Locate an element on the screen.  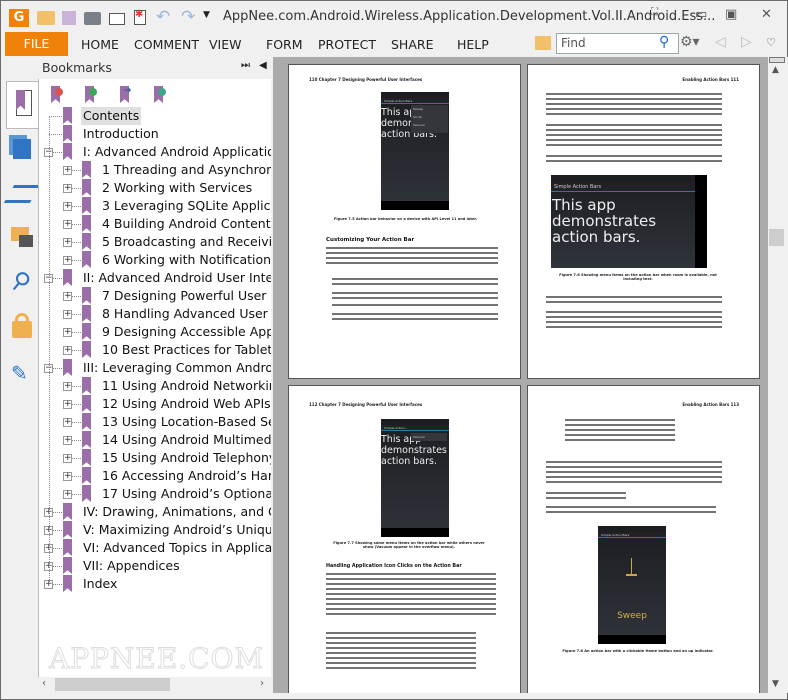
open-folder-icon is located at coordinates (46, 18).